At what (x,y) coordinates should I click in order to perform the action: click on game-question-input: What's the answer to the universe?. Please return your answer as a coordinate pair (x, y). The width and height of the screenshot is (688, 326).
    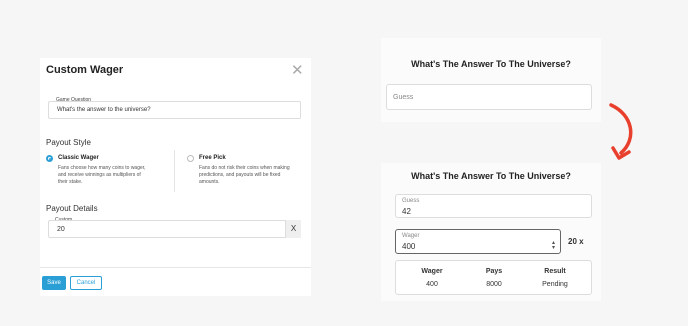
    Looking at the image, I should click on (174, 110).